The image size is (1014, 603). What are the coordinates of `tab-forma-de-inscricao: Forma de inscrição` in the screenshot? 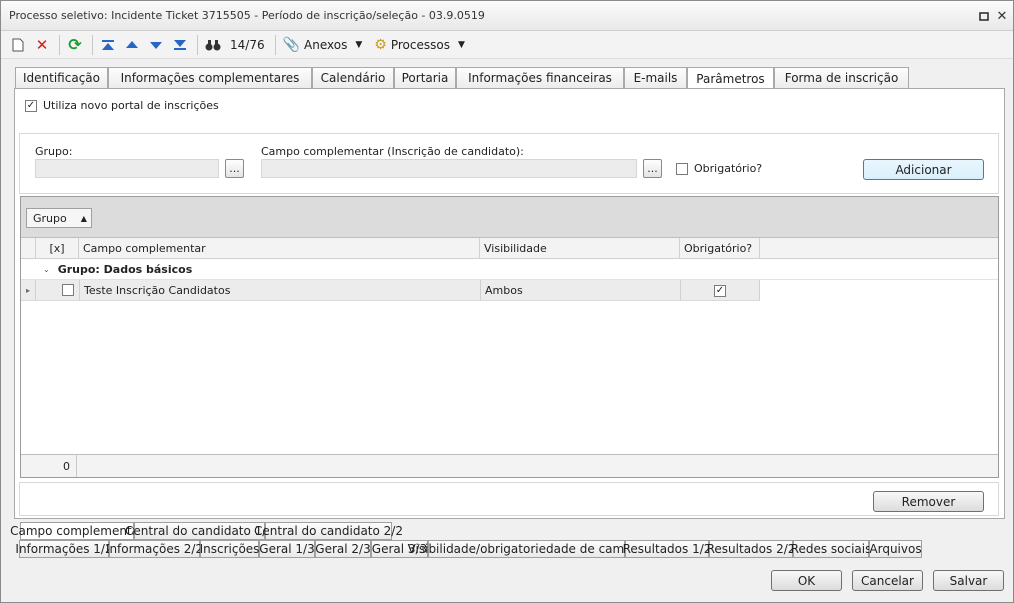 It's located at (841, 77).